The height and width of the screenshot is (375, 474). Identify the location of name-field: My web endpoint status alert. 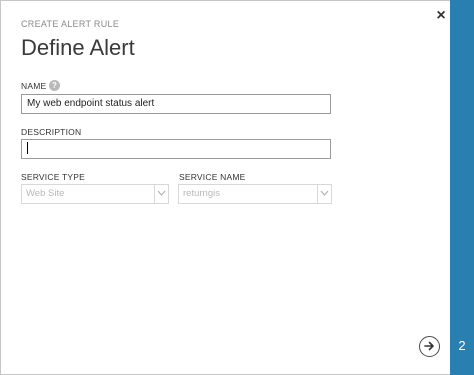
(176, 104).